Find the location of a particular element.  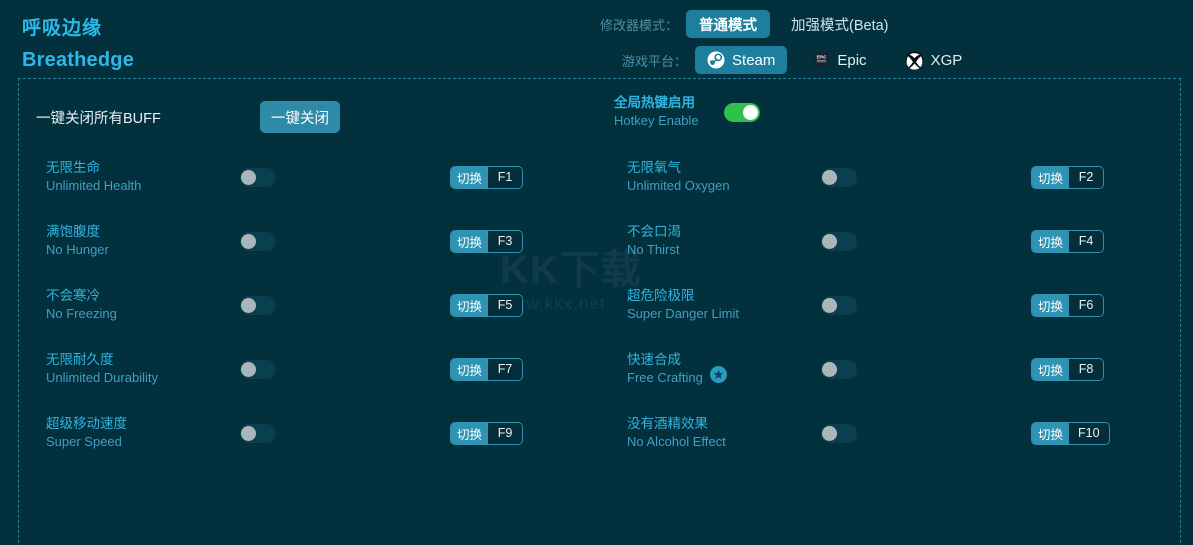

page-title-en: Breathedge is located at coordinates (78, 60).